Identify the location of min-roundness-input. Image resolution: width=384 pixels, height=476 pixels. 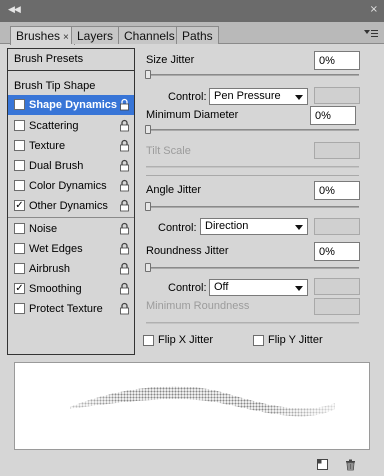
(337, 306).